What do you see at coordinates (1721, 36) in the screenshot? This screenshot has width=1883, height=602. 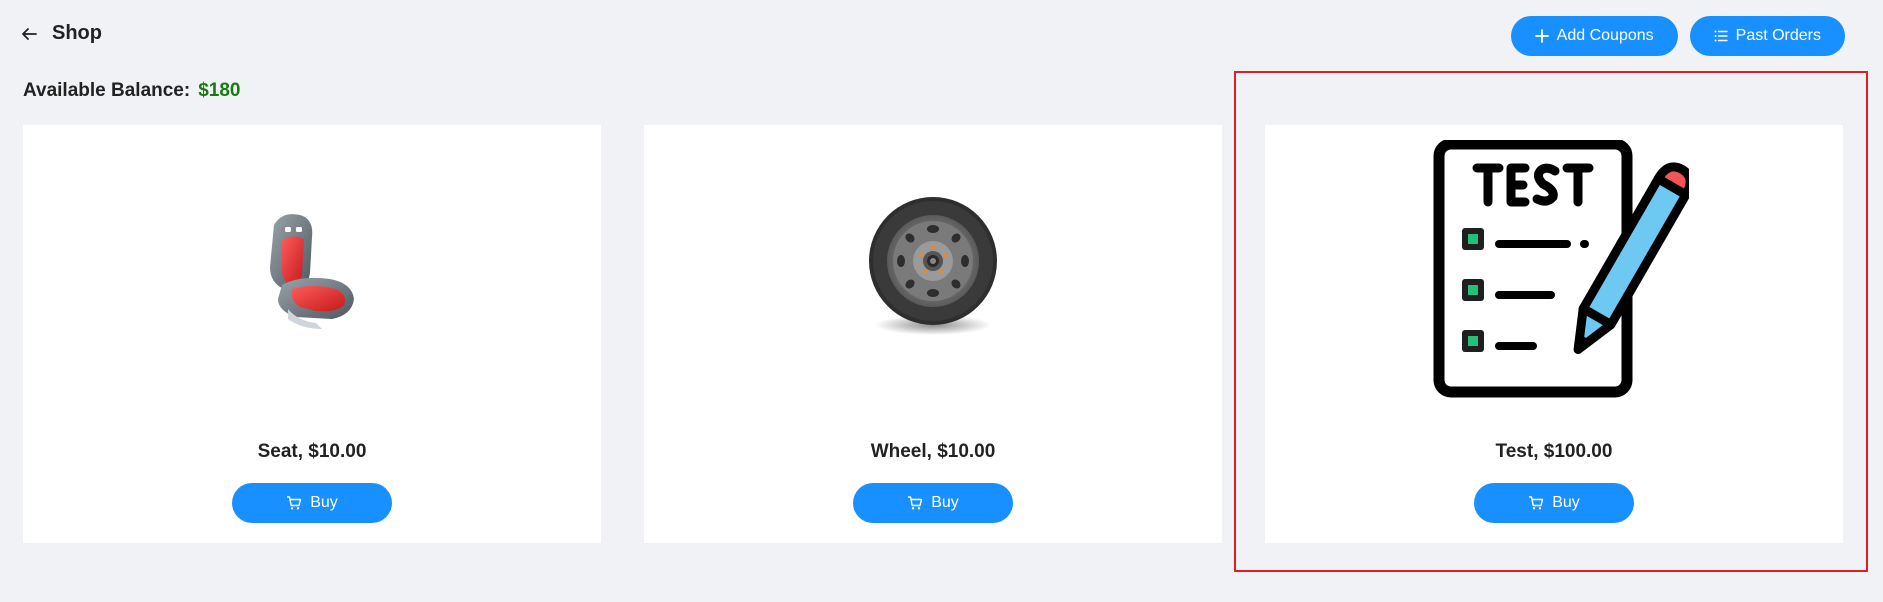 I see `list-icon` at bounding box center [1721, 36].